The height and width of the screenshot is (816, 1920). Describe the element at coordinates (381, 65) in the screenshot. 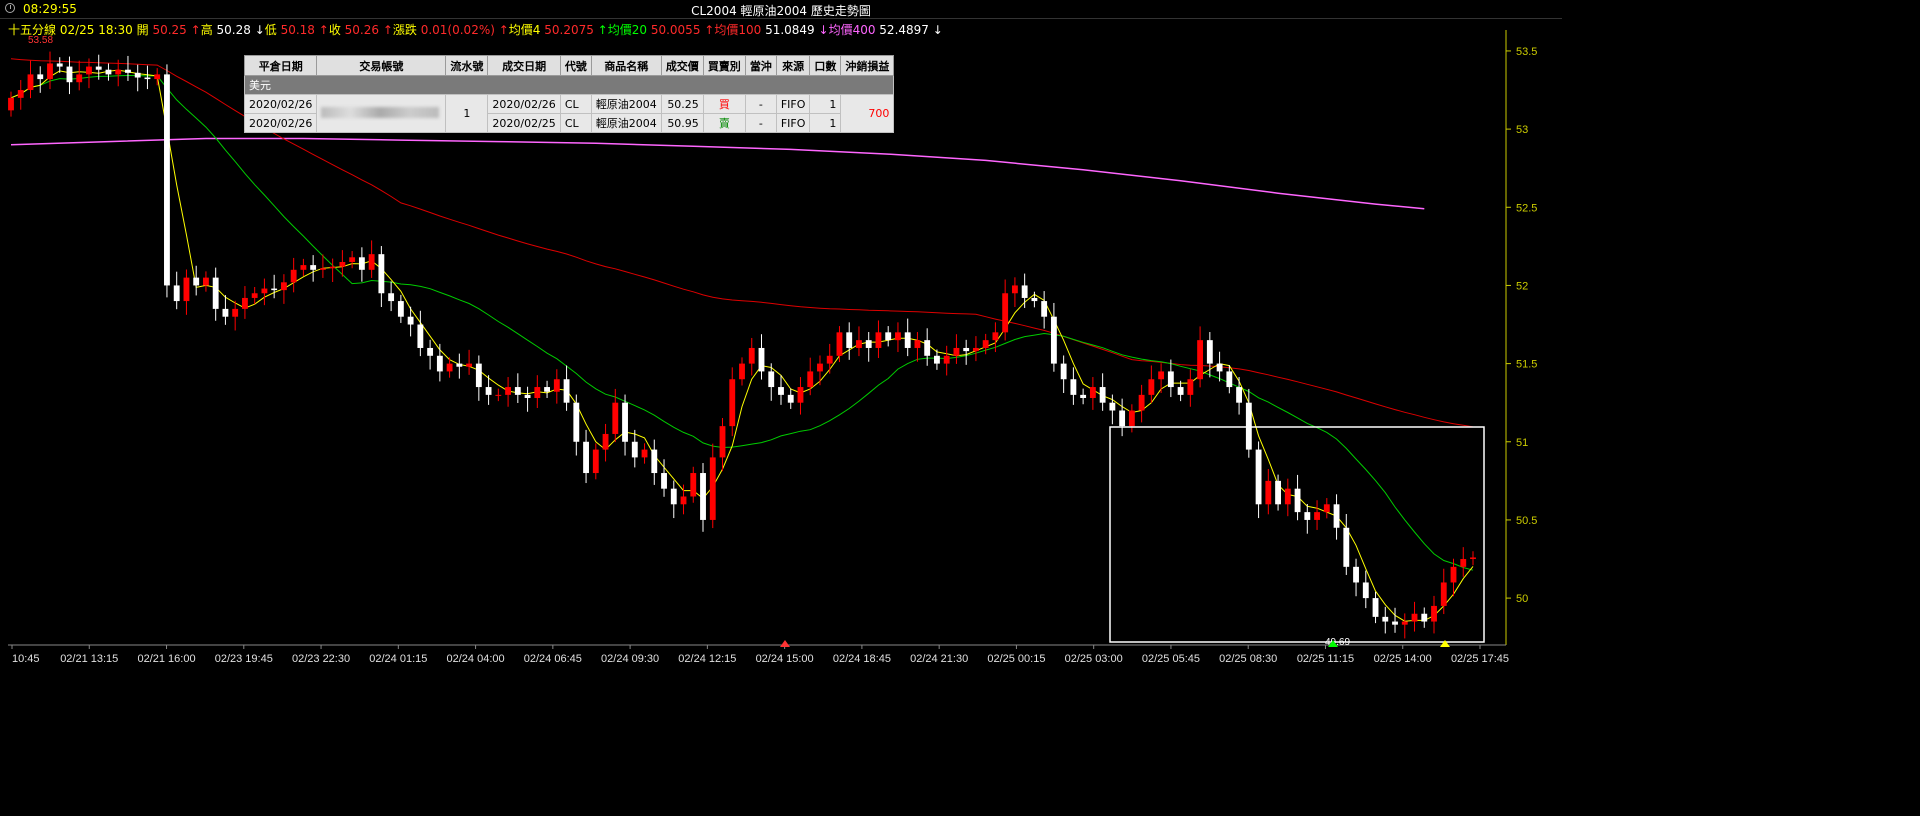

I see `col-account: 交易帳號` at that location.